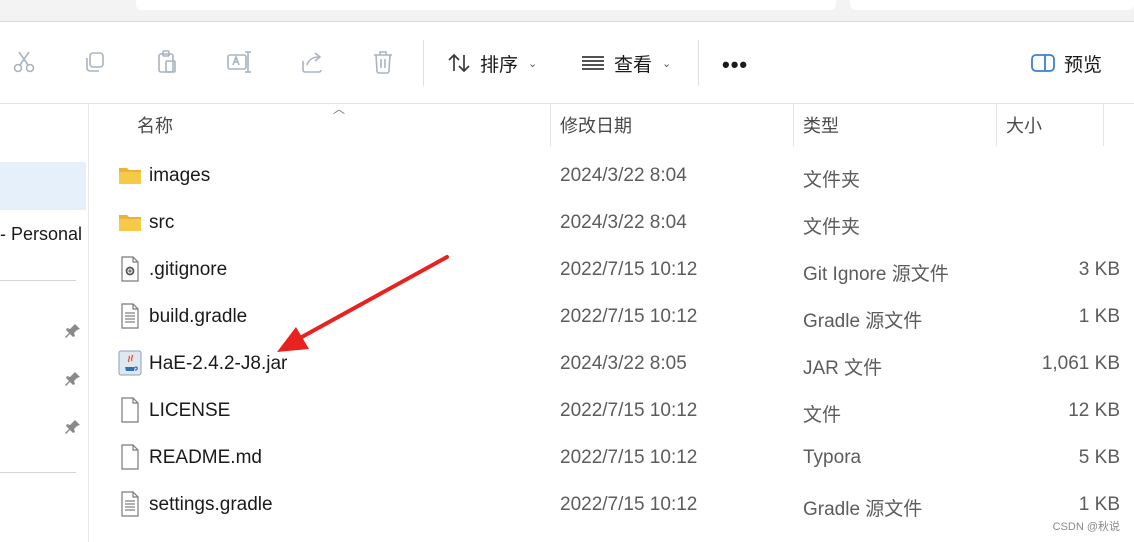 The height and width of the screenshot is (542, 1134). What do you see at coordinates (992, 5) in the screenshot?
I see `search-box` at bounding box center [992, 5].